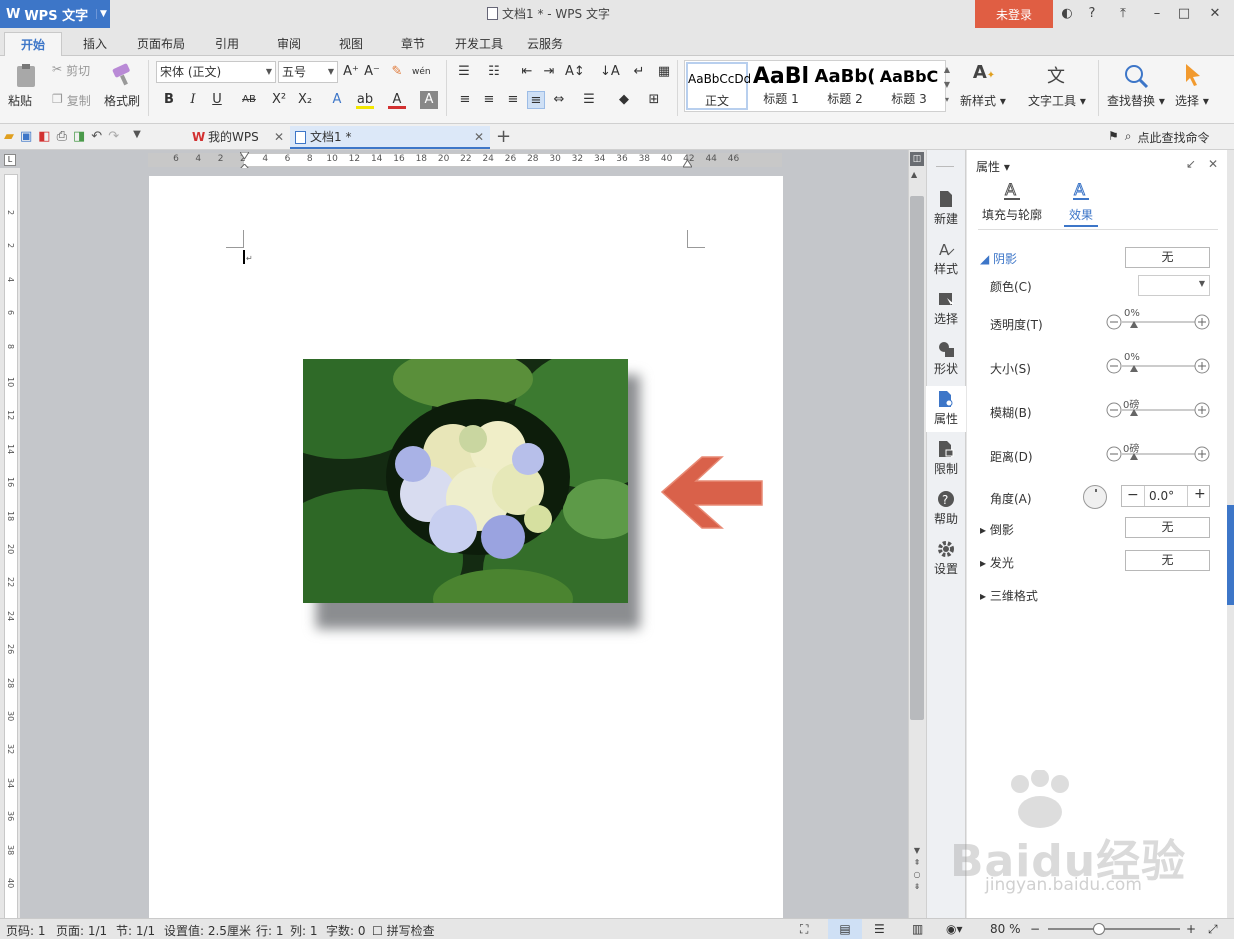 Image resolution: width=1234 pixels, height=939 pixels. What do you see at coordinates (249, 100) in the screenshot?
I see `strikethrough-icon: AB` at bounding box center [249, 100].